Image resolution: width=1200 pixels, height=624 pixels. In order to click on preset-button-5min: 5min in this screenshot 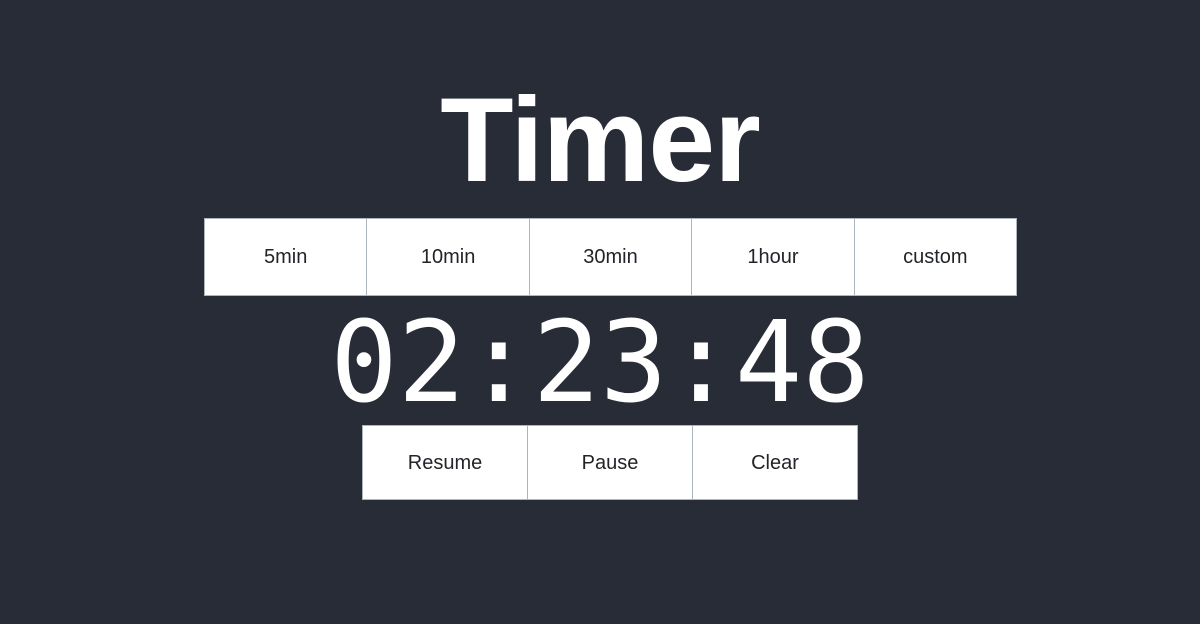, I will do `click(285, 257)`.